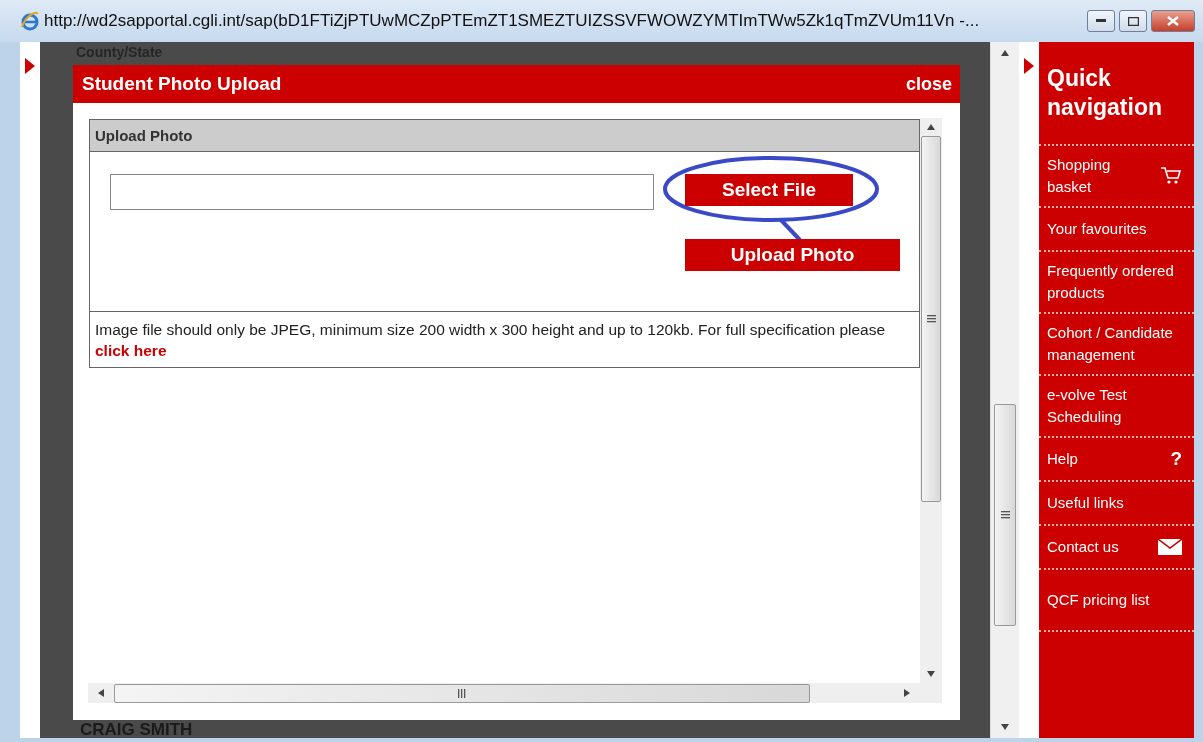 The height and width of the screenshot is (742, 1203). Describe the element at coordinates (1116, 345) in the screenshot. I see `nav-link: Cohort / Candidate management` at that location.